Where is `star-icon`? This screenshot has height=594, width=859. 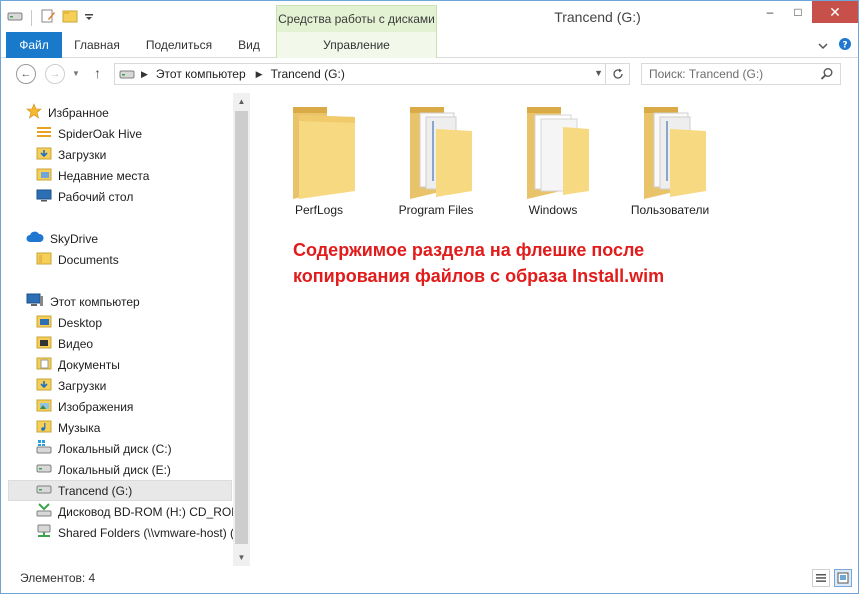 star-icon is located at coordinates (34, 112).